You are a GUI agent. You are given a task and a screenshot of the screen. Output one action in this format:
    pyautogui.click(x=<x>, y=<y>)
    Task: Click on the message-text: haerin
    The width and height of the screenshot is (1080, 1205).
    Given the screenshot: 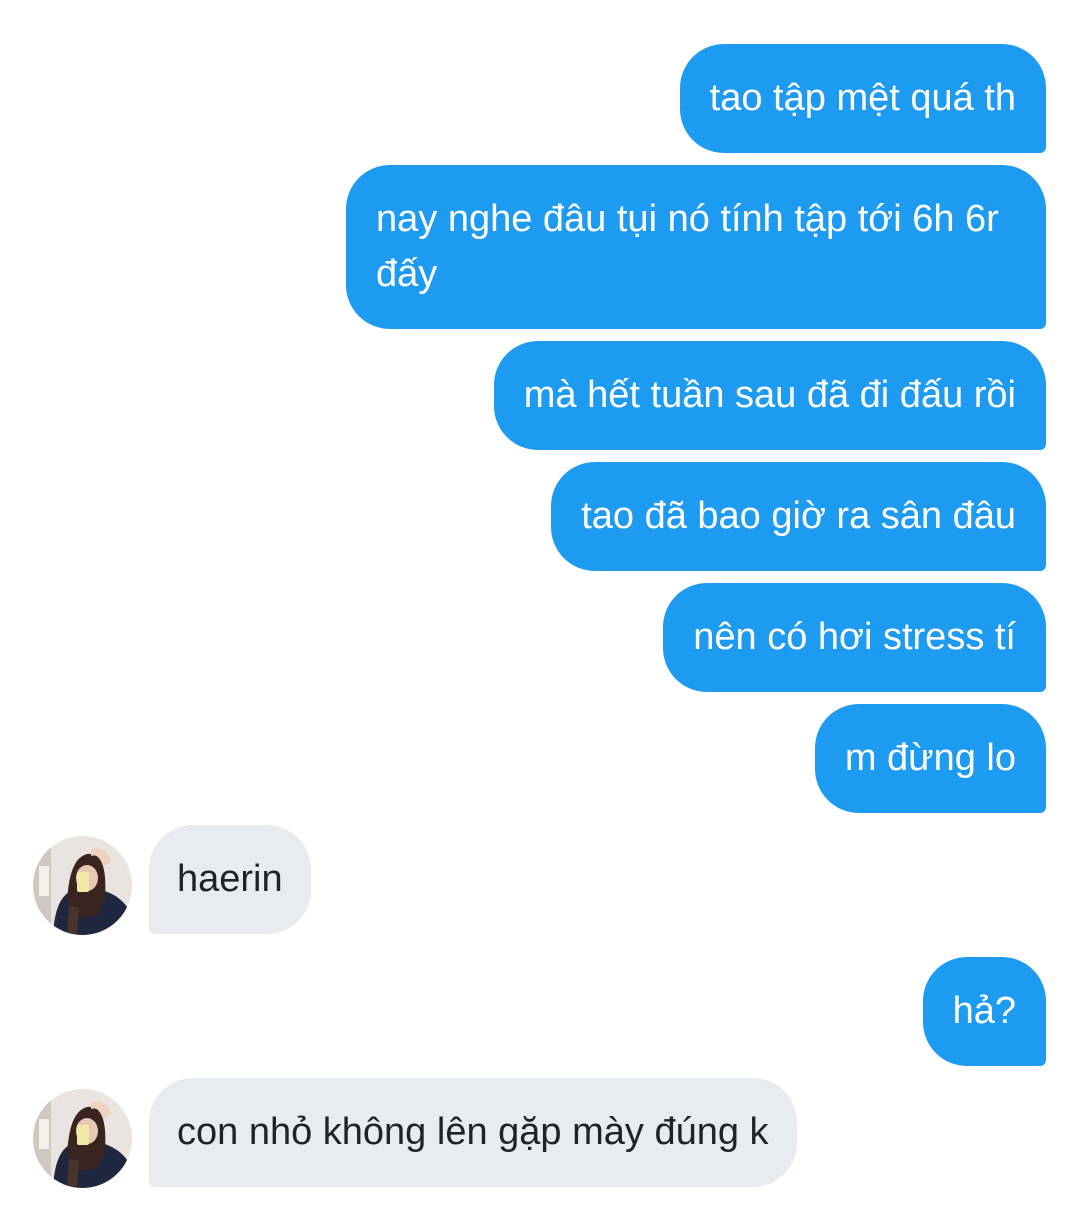 What is the action you would take?
    pyautogui.click(x=230, y=879)
    